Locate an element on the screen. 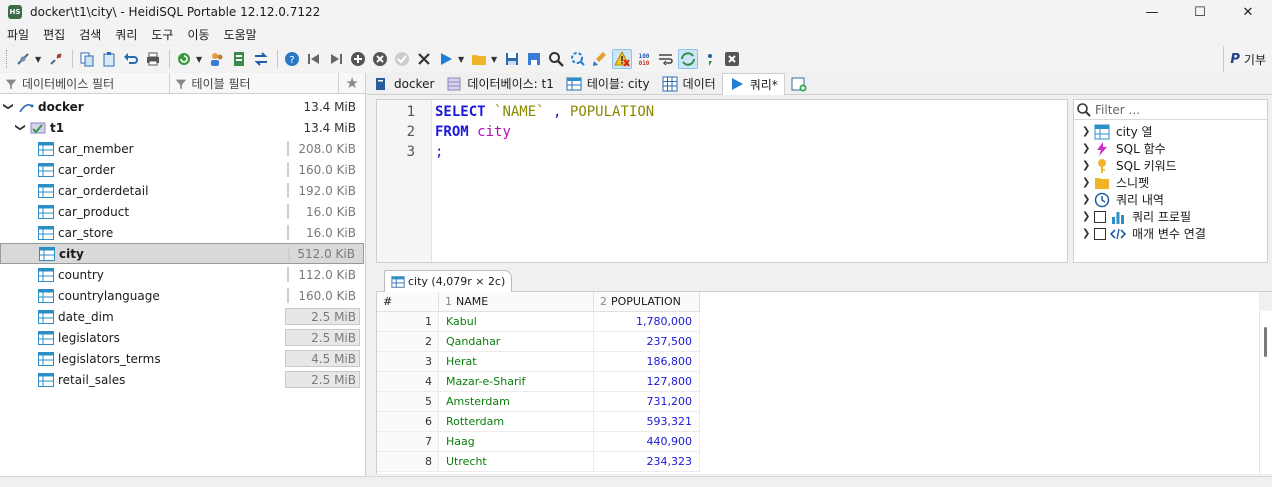 This screenshot has width=1272, height=487. sql-code: SELECT `NAME` , POPULATION FROM city ; is located at coordinates (543, 181).